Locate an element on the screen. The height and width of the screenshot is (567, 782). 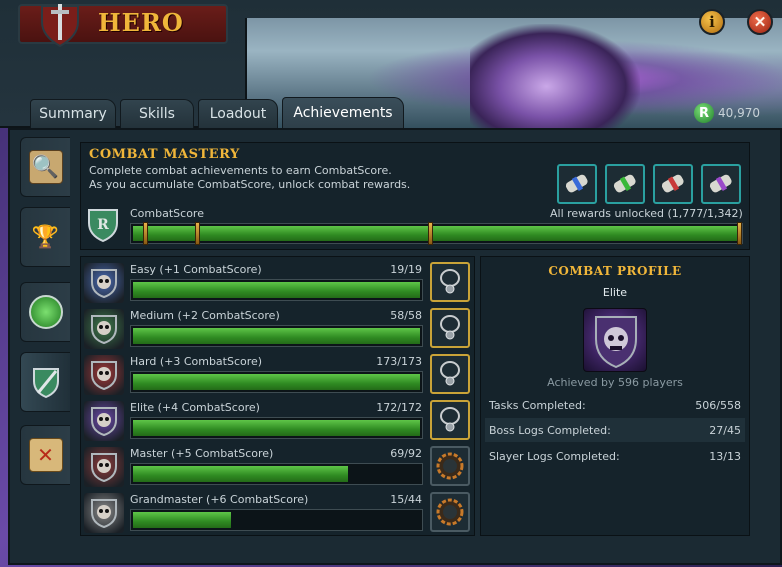
tier-row: Master (+5 CombatScore) 69/92 is located at coordinates (279, 466).